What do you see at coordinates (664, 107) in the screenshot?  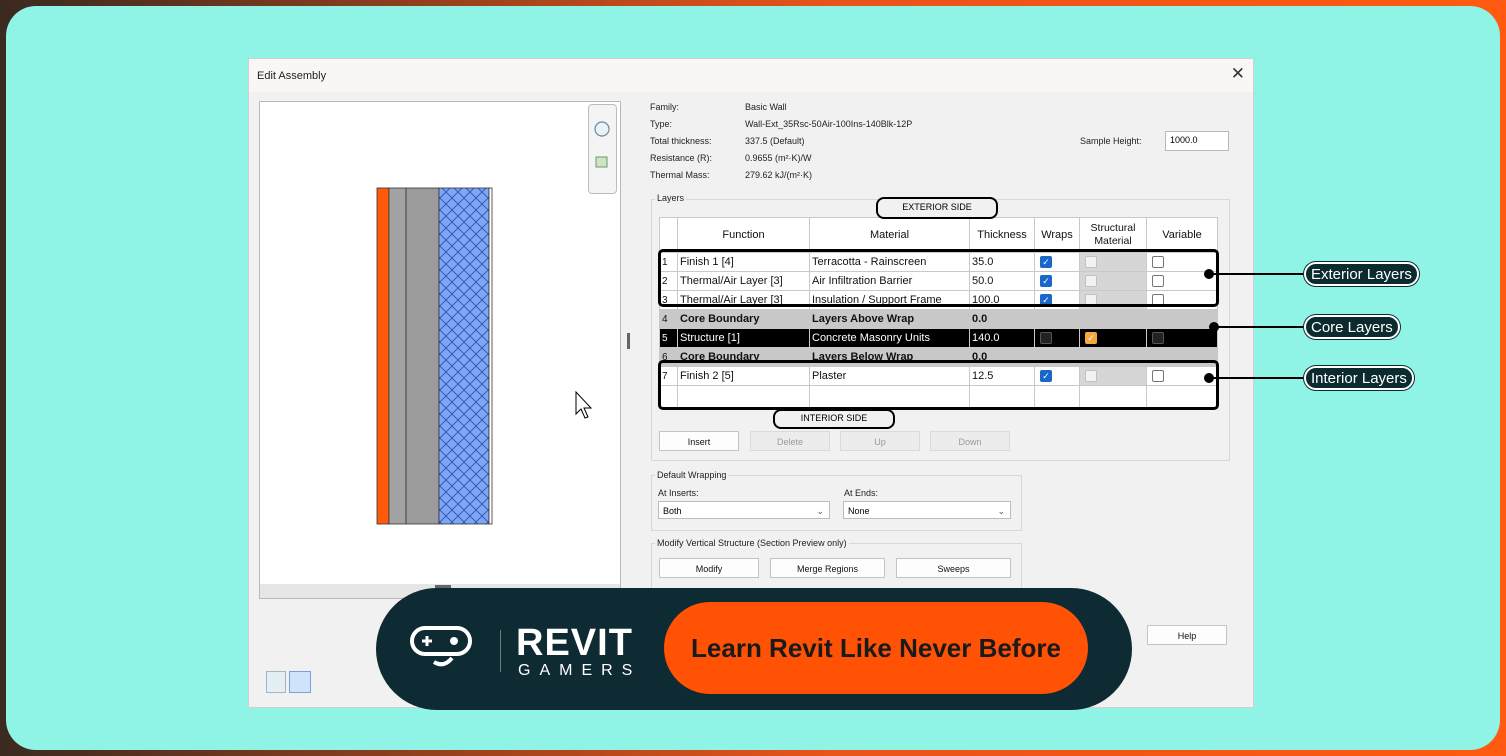 I see `family-label: Family:` at bounding box center [664, 107].